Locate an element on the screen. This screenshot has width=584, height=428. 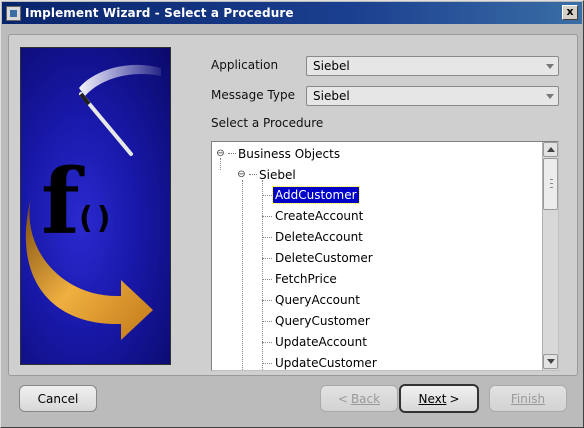
close-button: x is located at coordinates (570, 12).